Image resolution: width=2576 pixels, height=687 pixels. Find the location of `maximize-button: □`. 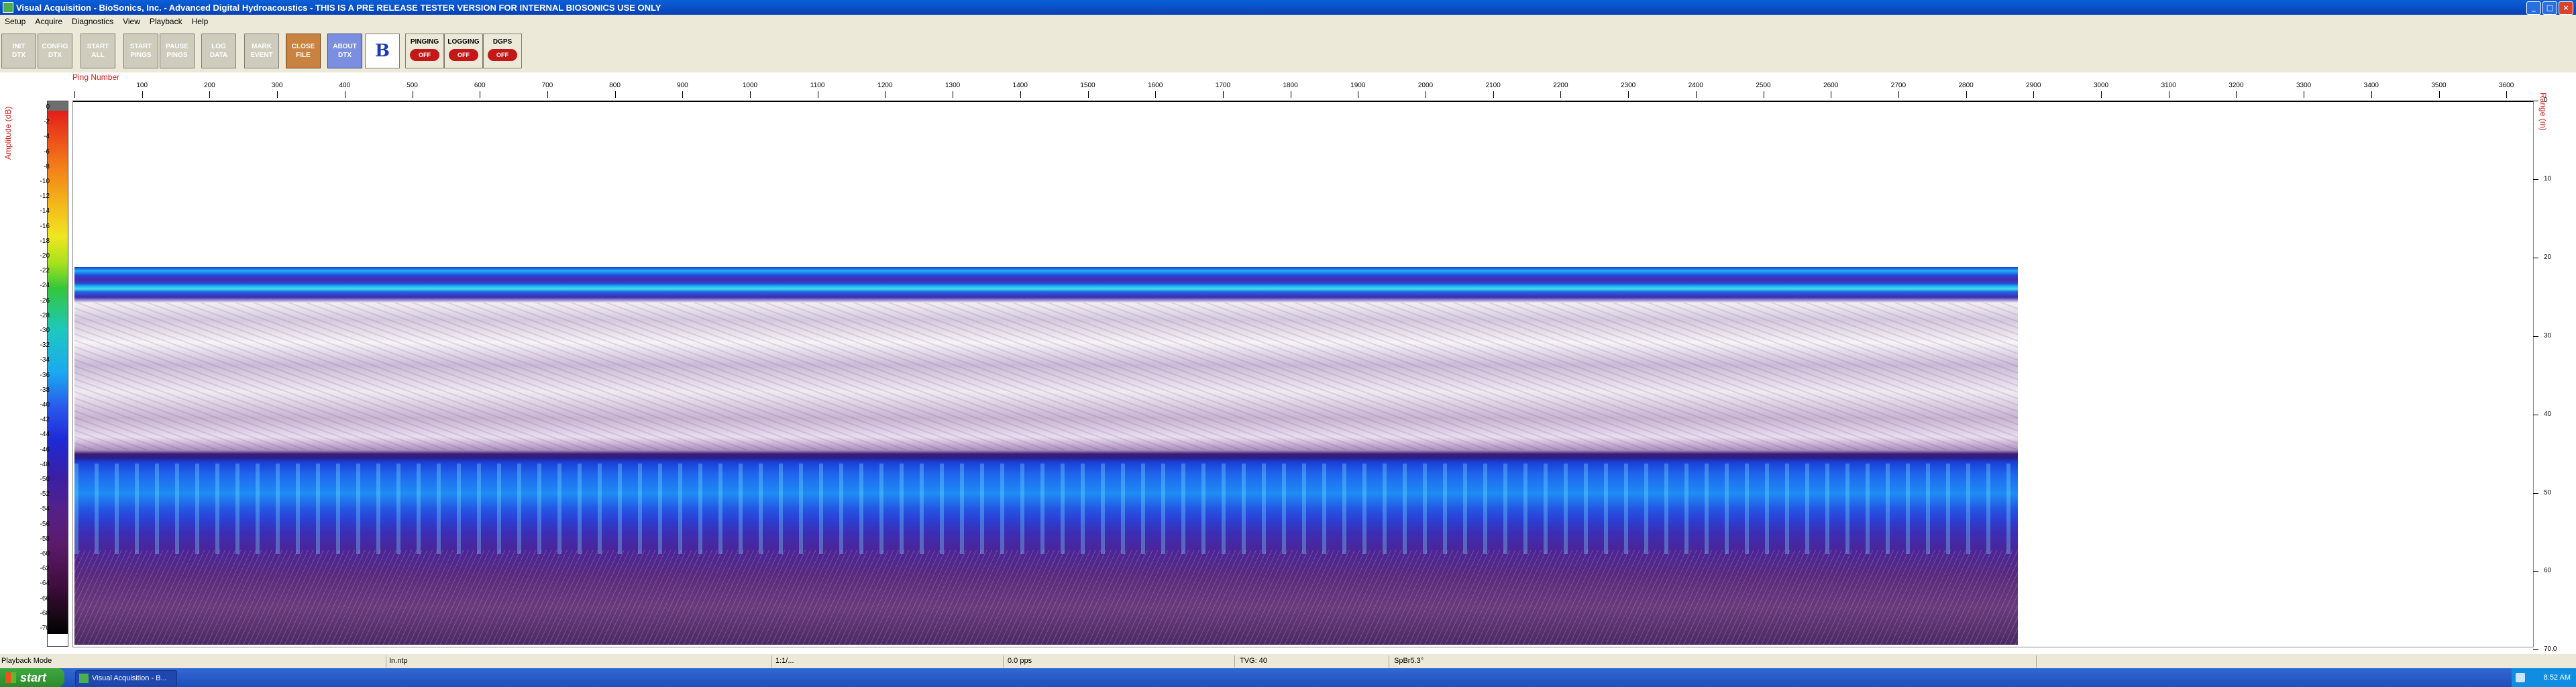

maximize-button: □ is located at coordinates (2549, 8).